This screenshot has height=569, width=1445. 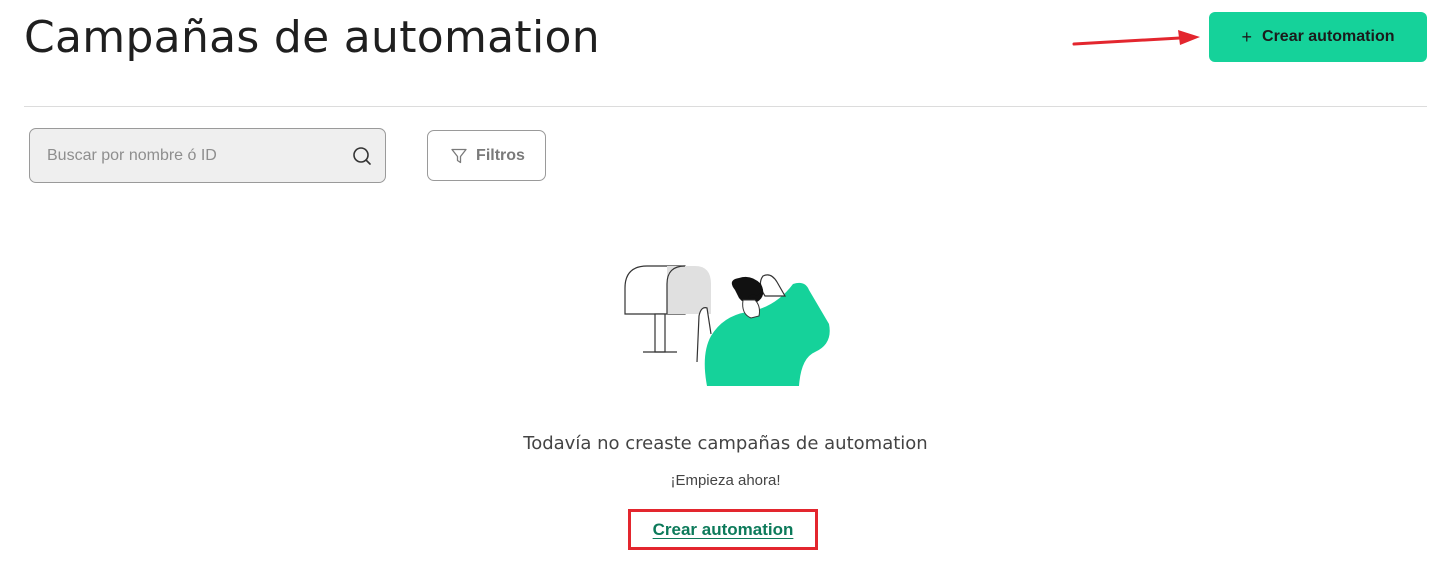 I want to click on search-icon, so click(x=362, y=156).